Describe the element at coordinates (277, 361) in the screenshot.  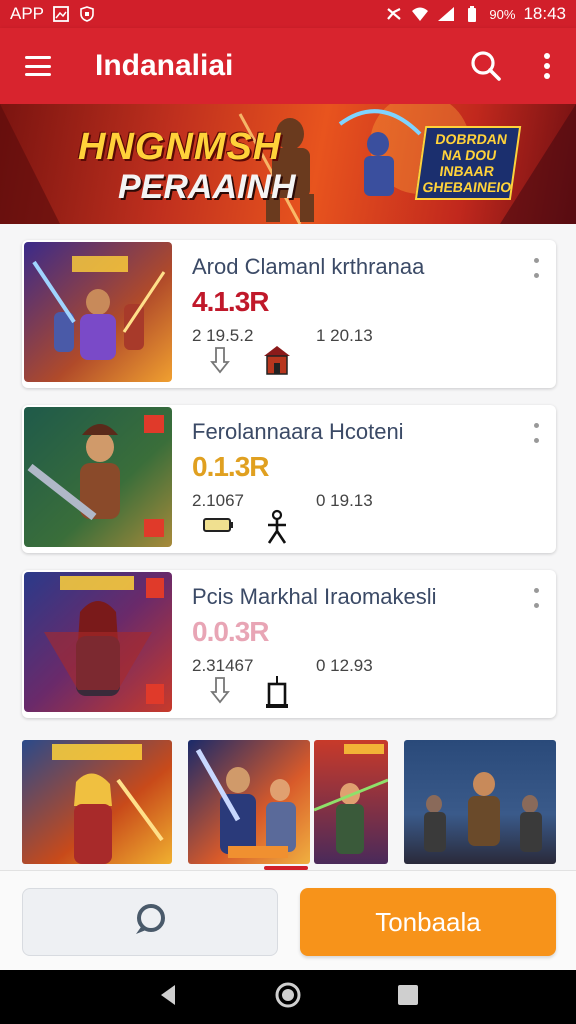
I see `shop-stat-icon` at that location.